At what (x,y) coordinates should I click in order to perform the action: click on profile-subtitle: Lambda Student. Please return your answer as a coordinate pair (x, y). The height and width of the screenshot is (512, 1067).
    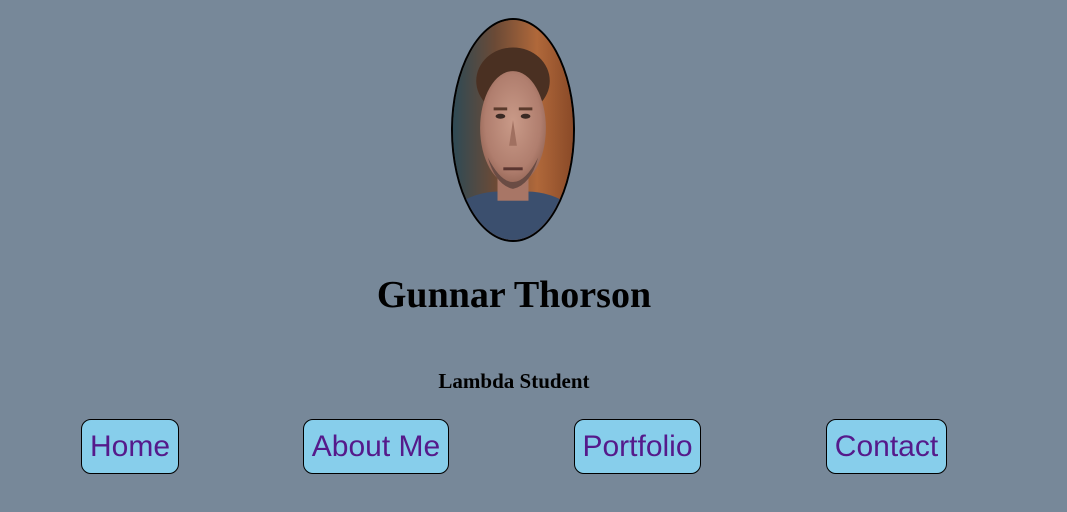
    Looking at the image, I should click on (514, 381).